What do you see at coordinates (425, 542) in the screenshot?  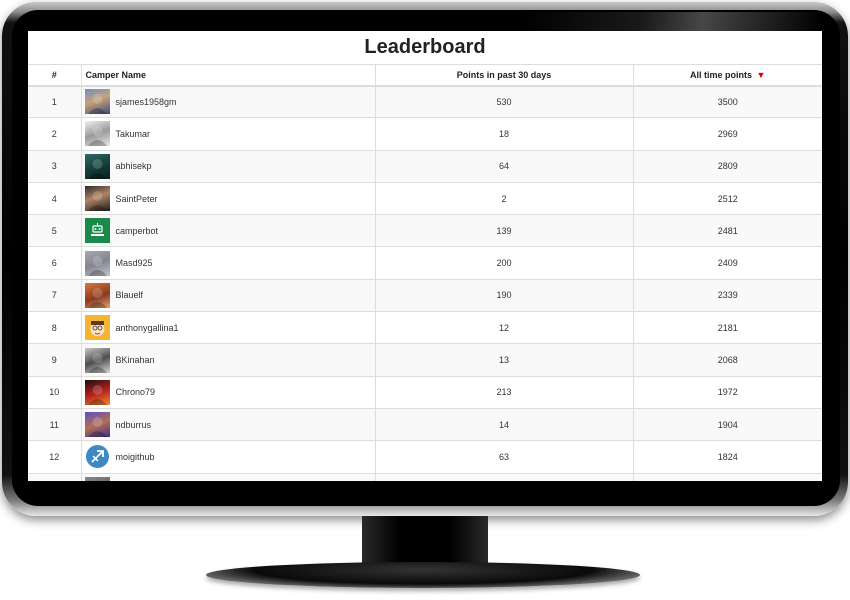 I see `monitor-stand-neck` at bounding box center [425, 542].